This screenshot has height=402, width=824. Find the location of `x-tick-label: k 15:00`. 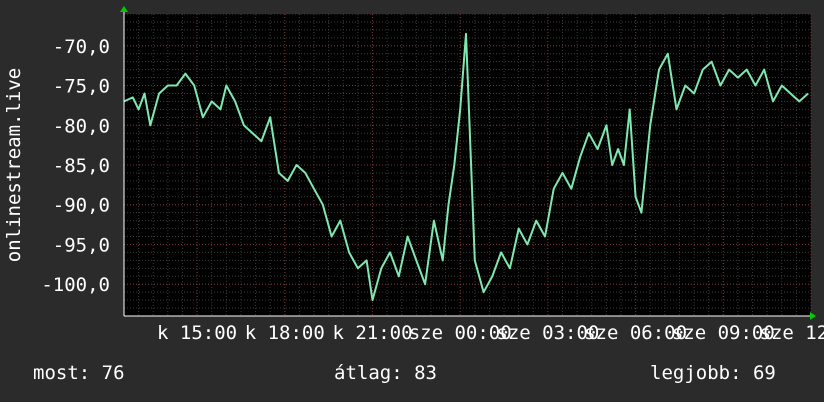

x-tick-label: k 15:00 is located at coordinates (197, 333).